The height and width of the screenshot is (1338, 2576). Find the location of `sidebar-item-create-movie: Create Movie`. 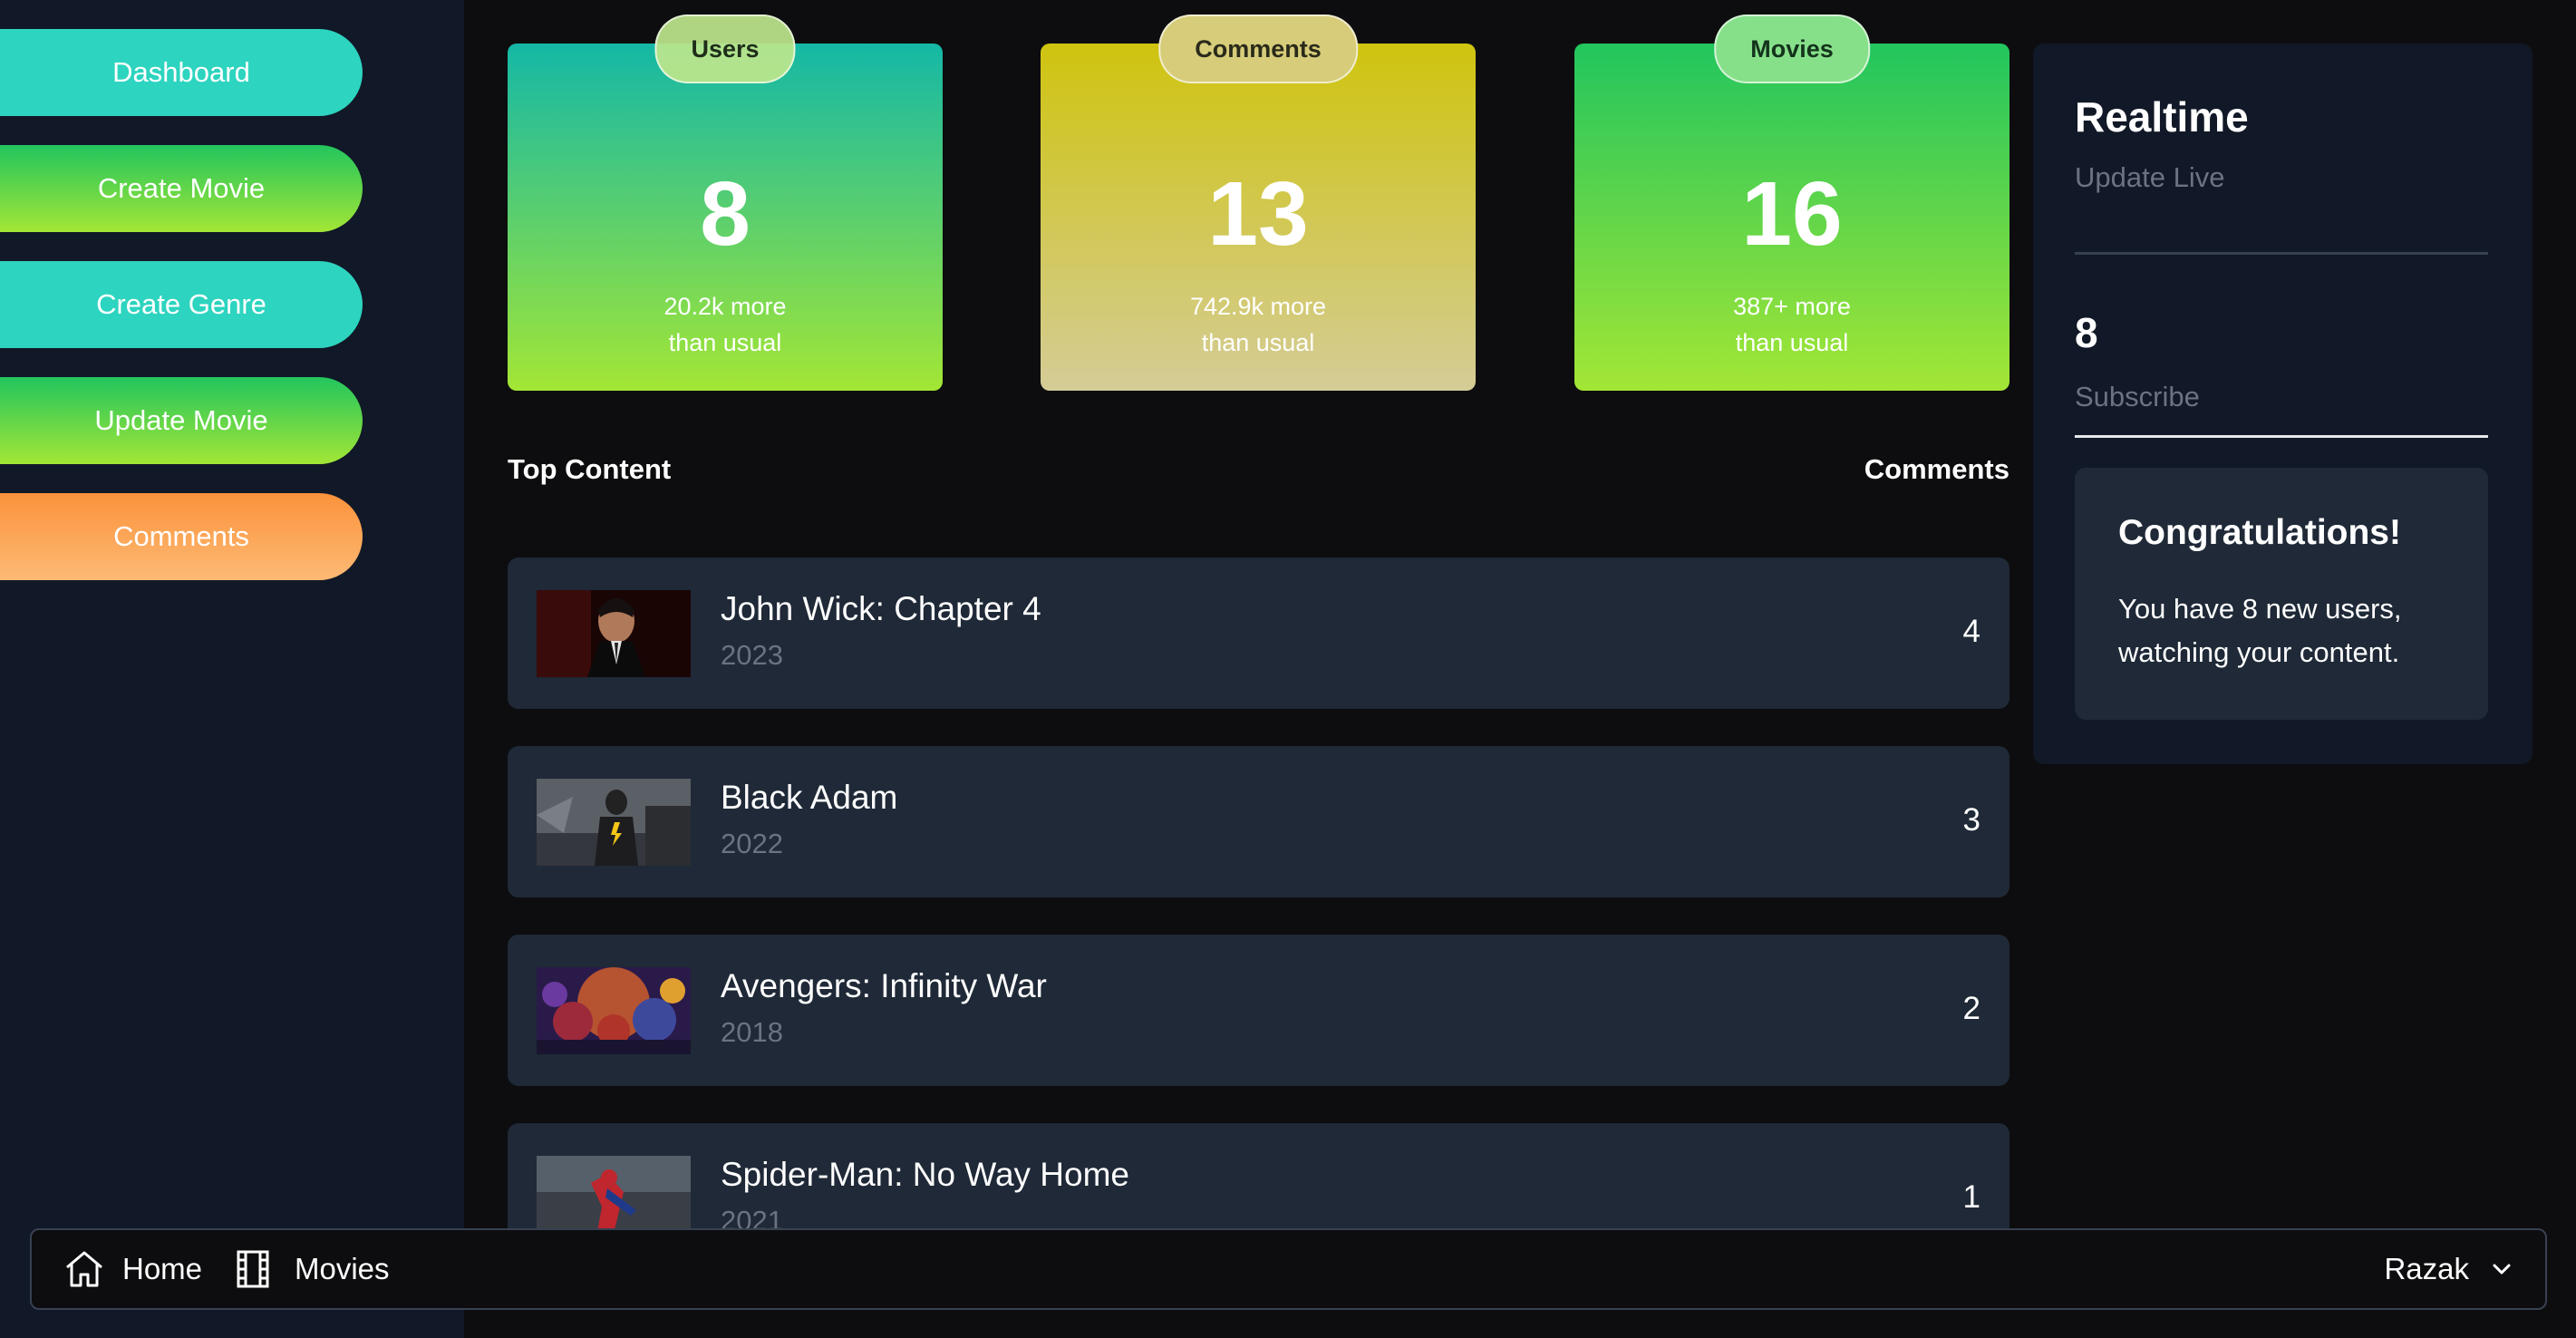

sidebar-item-create-movie: Create Movie is located at coordinates (181, 189).